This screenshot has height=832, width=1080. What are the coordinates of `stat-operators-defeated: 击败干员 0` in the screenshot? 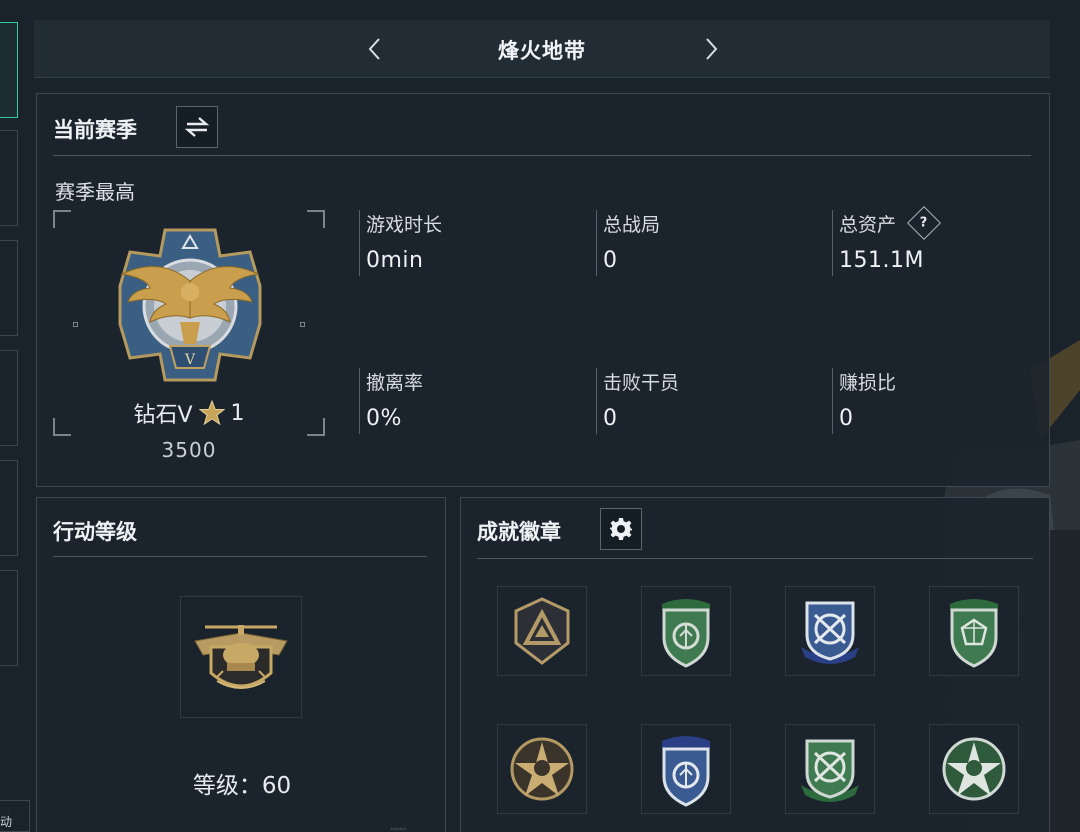 It's located at (706, 401).